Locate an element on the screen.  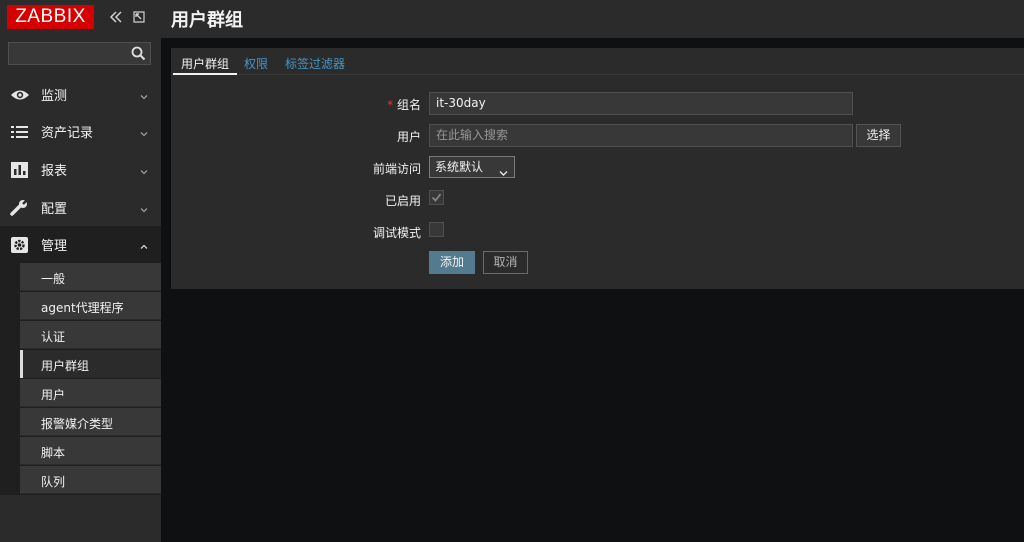
submenu-item-media-types: 报警媒介类型 is located at coordinates (90, 422).